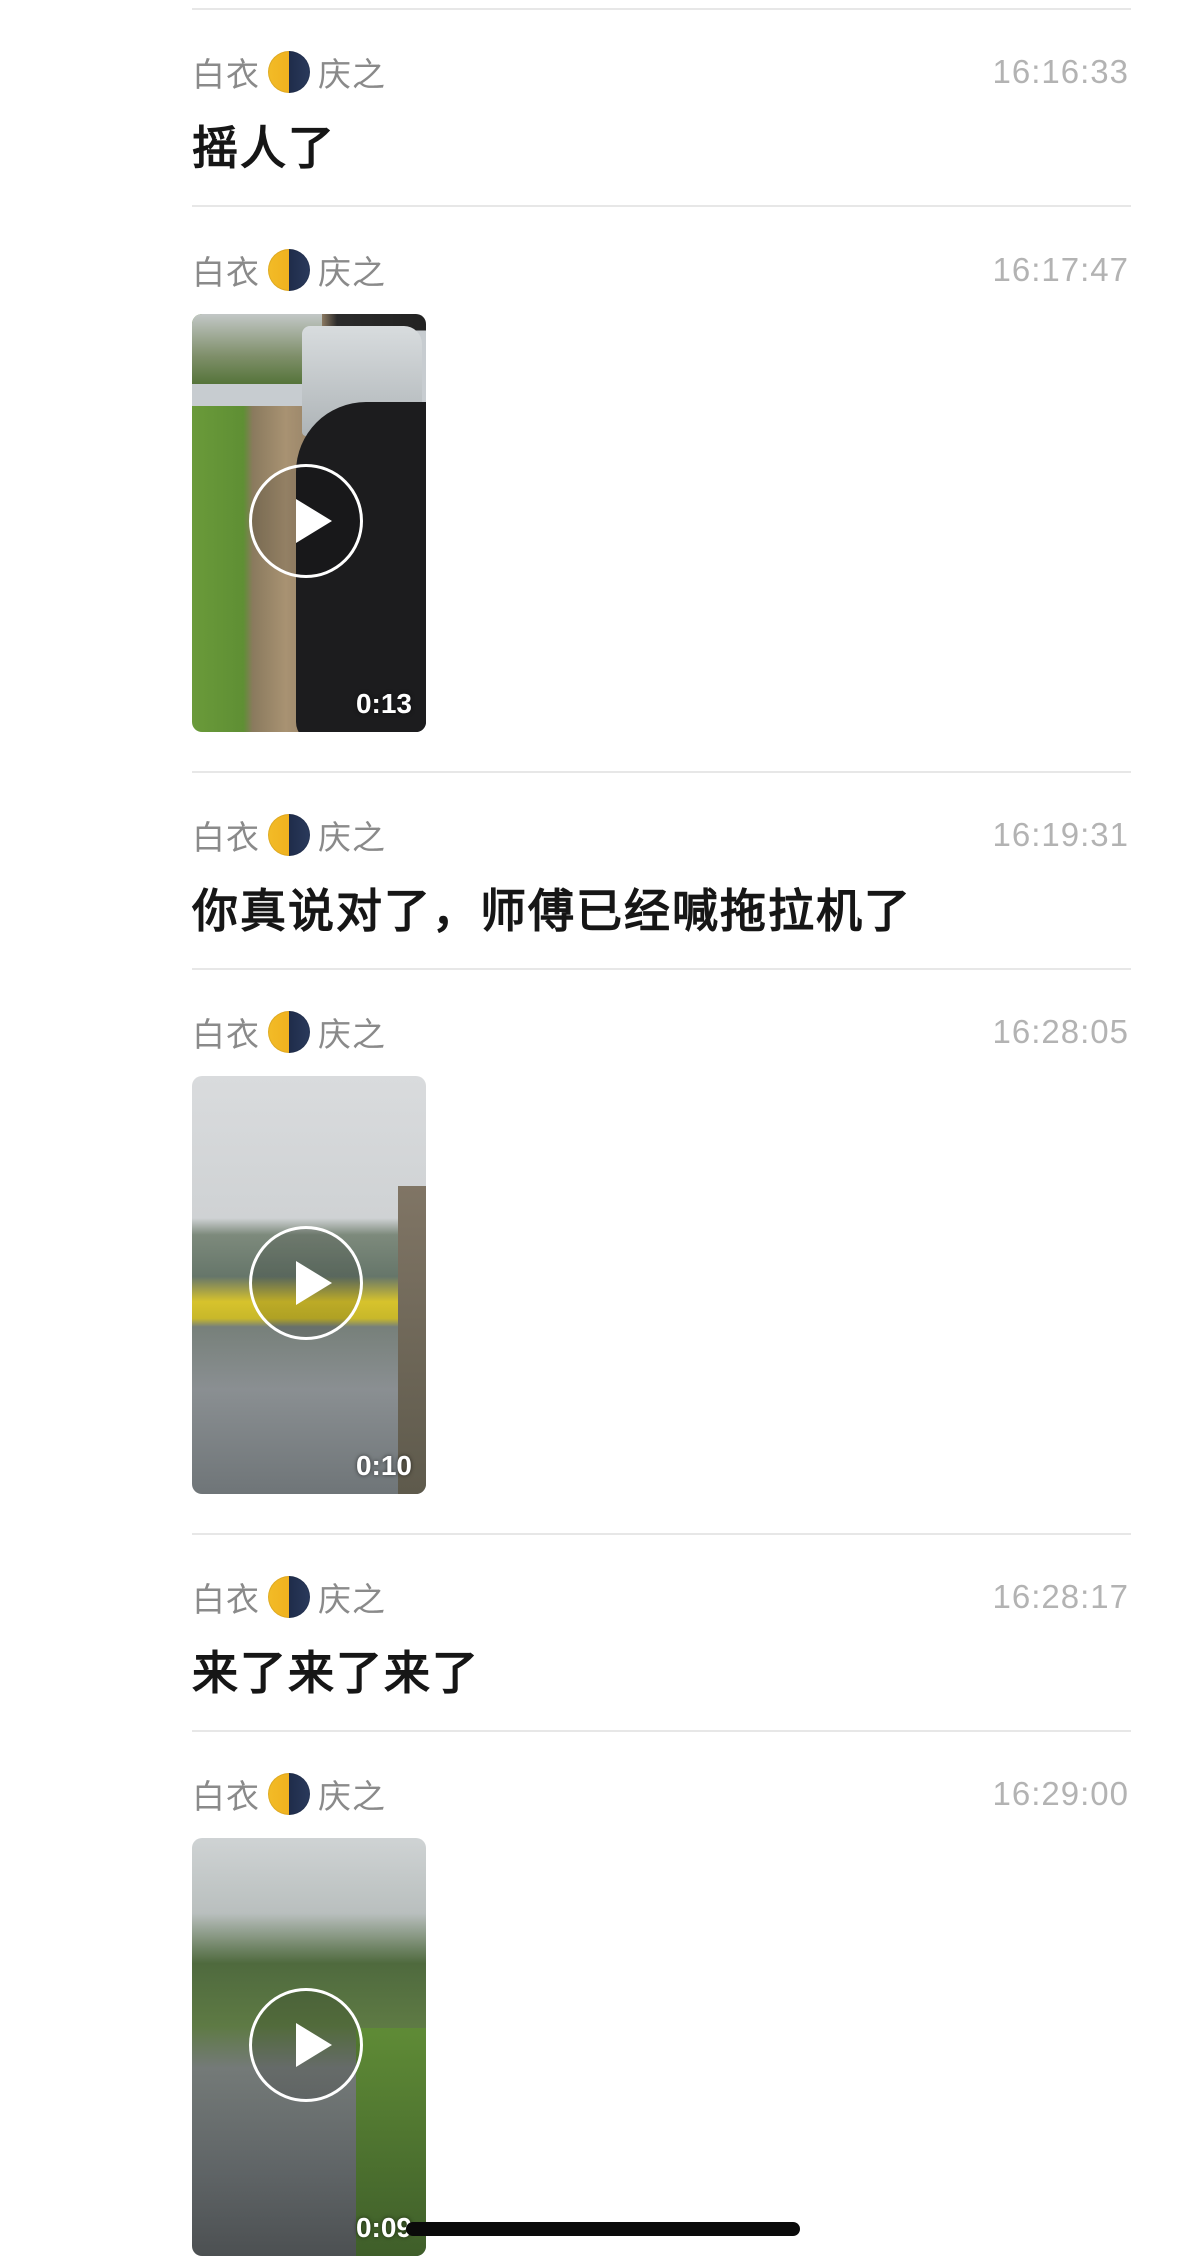  What do you see at coordinates (412, 1340) in the screenshot?
I see `video-frame-hedge` at bounding box center [412, 1340].